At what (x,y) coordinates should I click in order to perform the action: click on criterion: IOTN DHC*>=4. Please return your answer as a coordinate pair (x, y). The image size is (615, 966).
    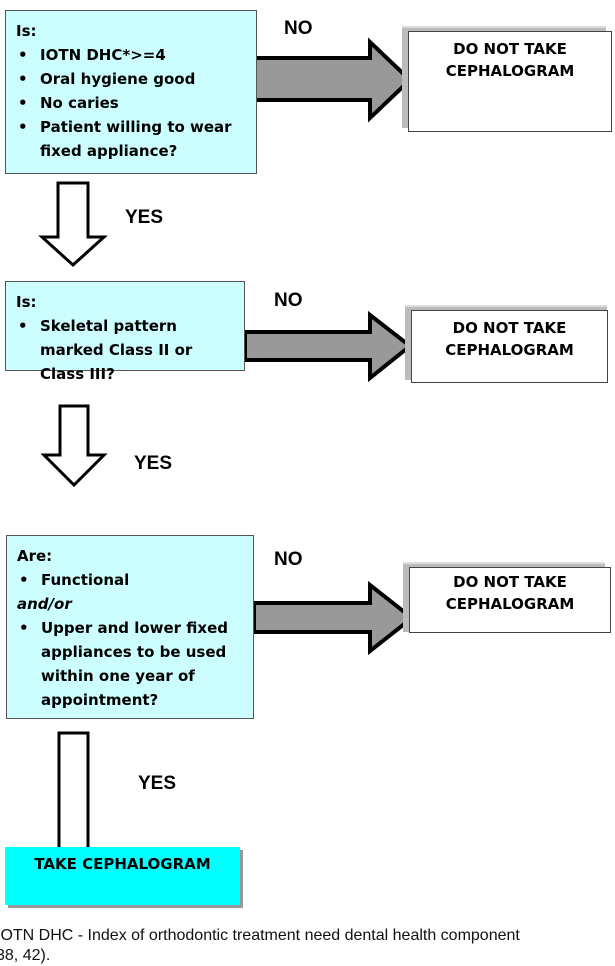
    Looking at the image, I should click on (131, 55).